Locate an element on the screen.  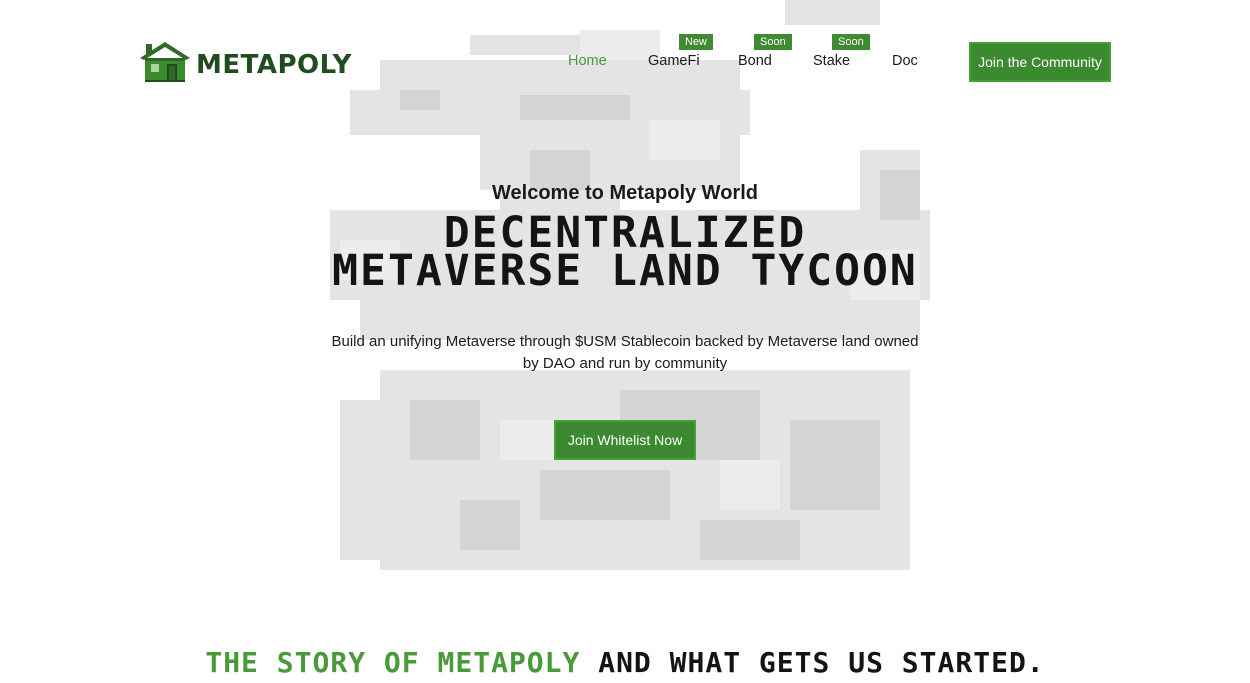
story-heading-green: THE STORY OF METAPOLY is located at coordinates (393, 662).